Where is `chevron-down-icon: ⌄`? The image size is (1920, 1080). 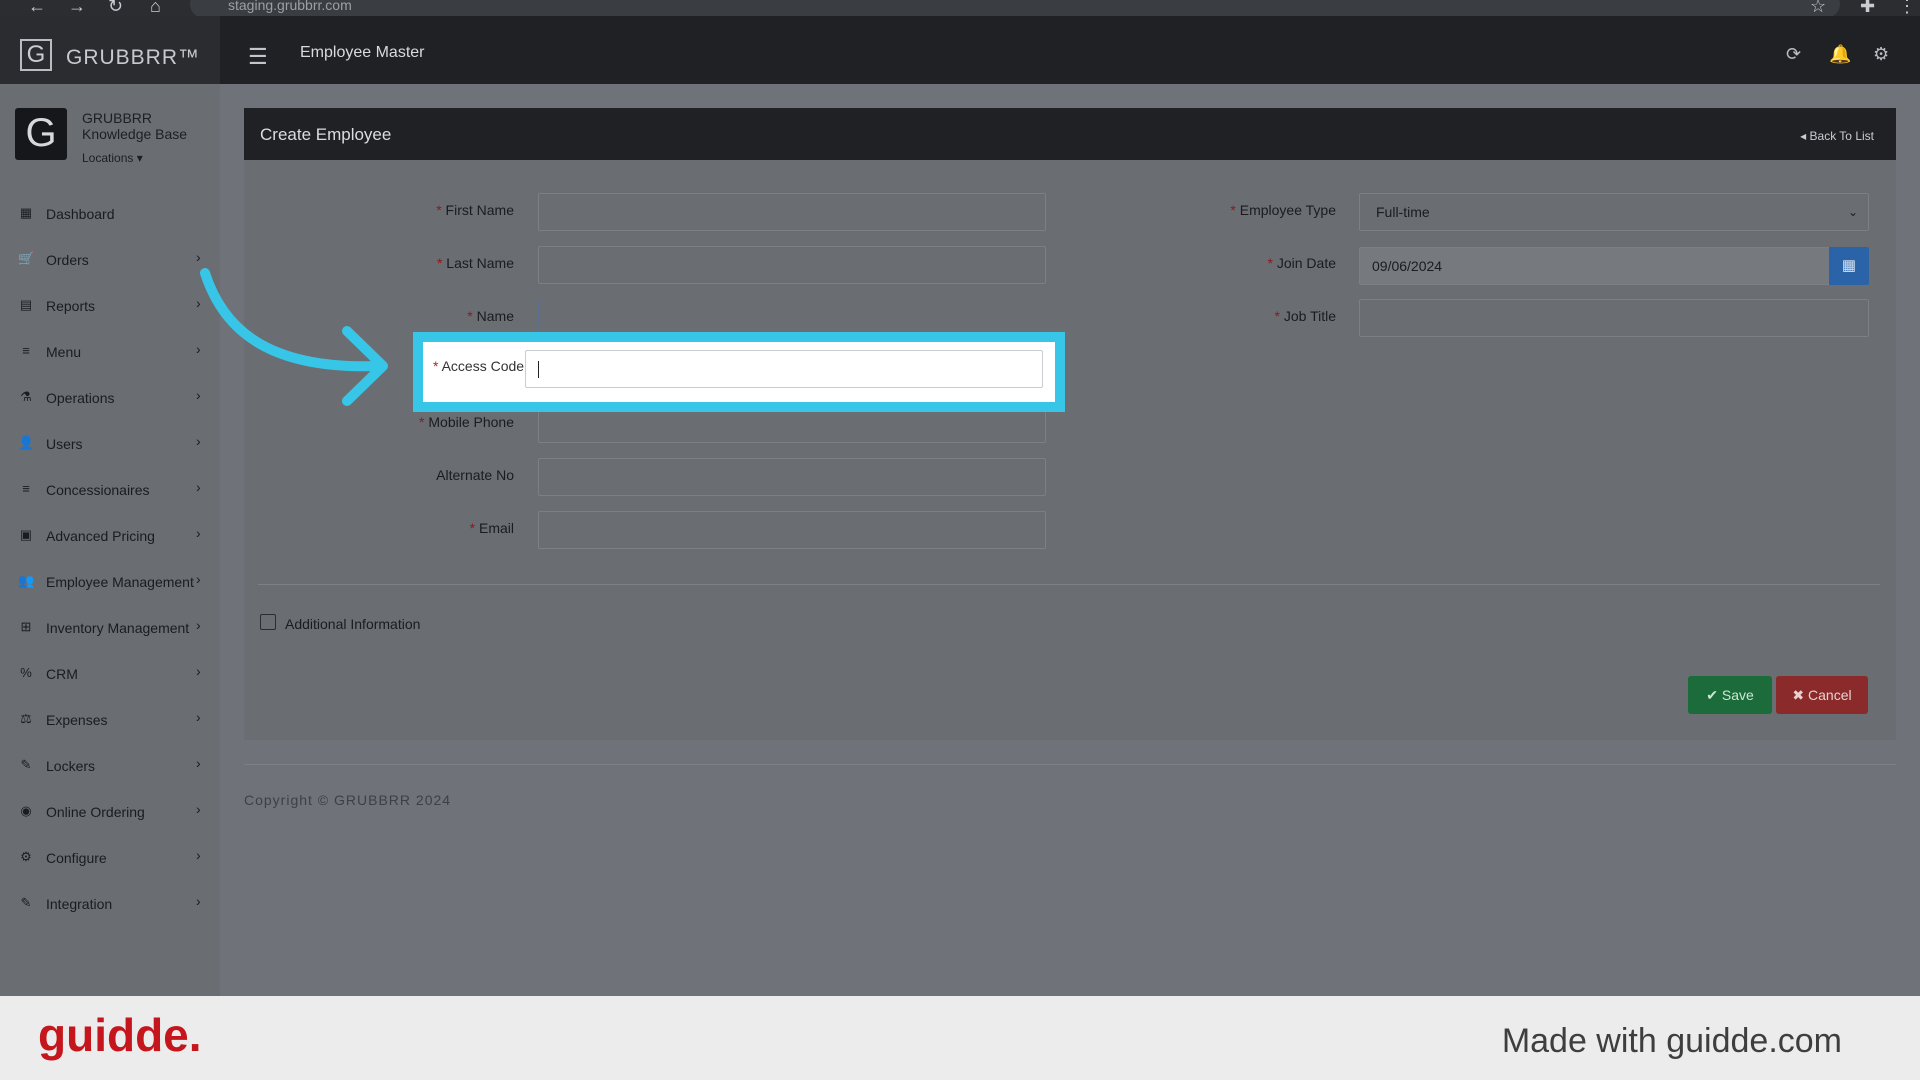 chevron-down-icon: ⌄ is located at coordinates (1852, 212).